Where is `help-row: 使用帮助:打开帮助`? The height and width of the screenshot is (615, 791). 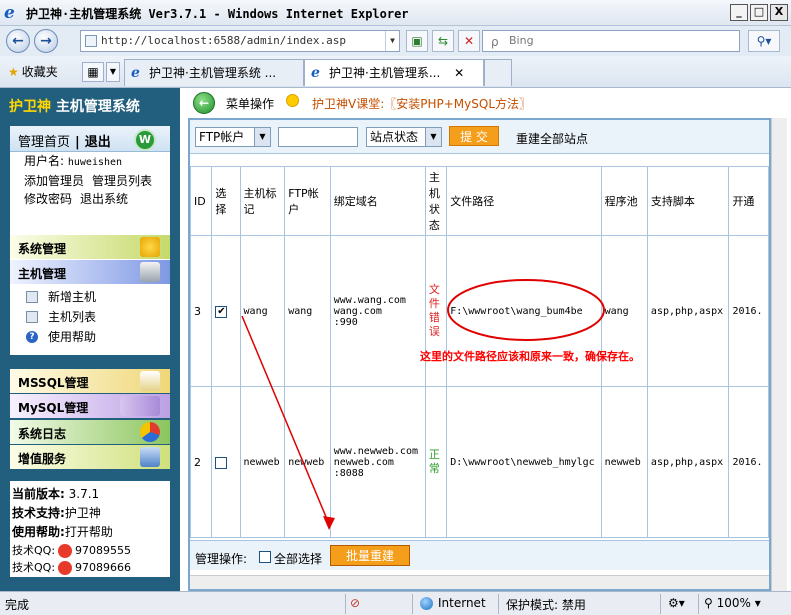
help-row: 使用帮助:打开帮助 is located at coordinates (91, 532).